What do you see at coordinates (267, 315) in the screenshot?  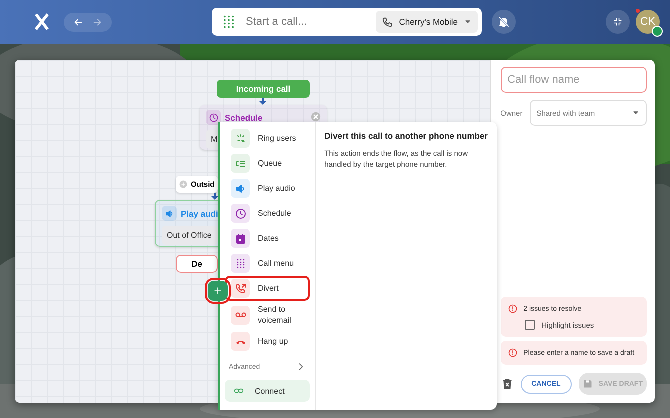 I see `menu-item: Send to voicemail` at bounding box center [267, 315].